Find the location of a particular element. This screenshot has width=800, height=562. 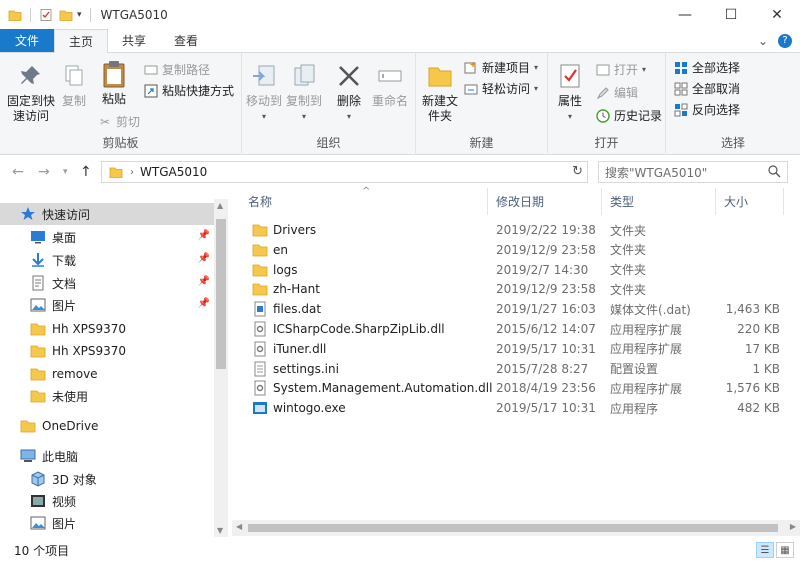

tab-view: 查看 is located at coordinates (186, 40).